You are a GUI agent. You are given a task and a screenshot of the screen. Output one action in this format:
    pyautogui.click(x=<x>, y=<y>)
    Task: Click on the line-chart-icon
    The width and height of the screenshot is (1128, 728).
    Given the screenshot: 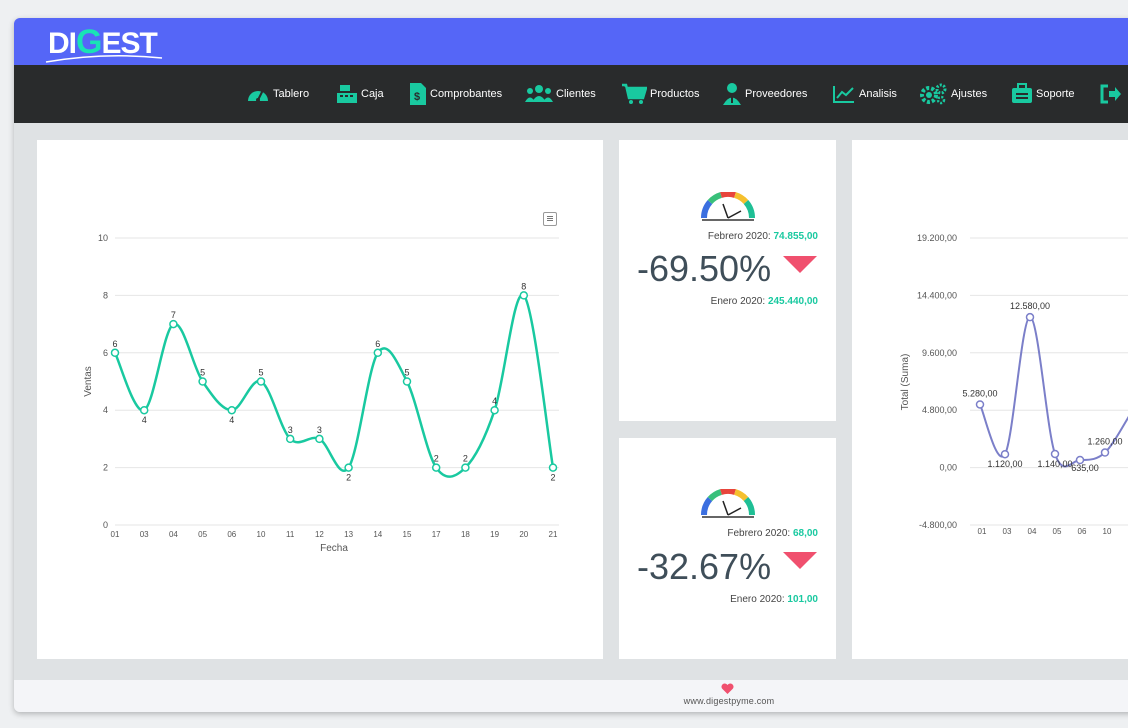 What is the action you would take?
    pyautogui.click(x=843, y=94)
    